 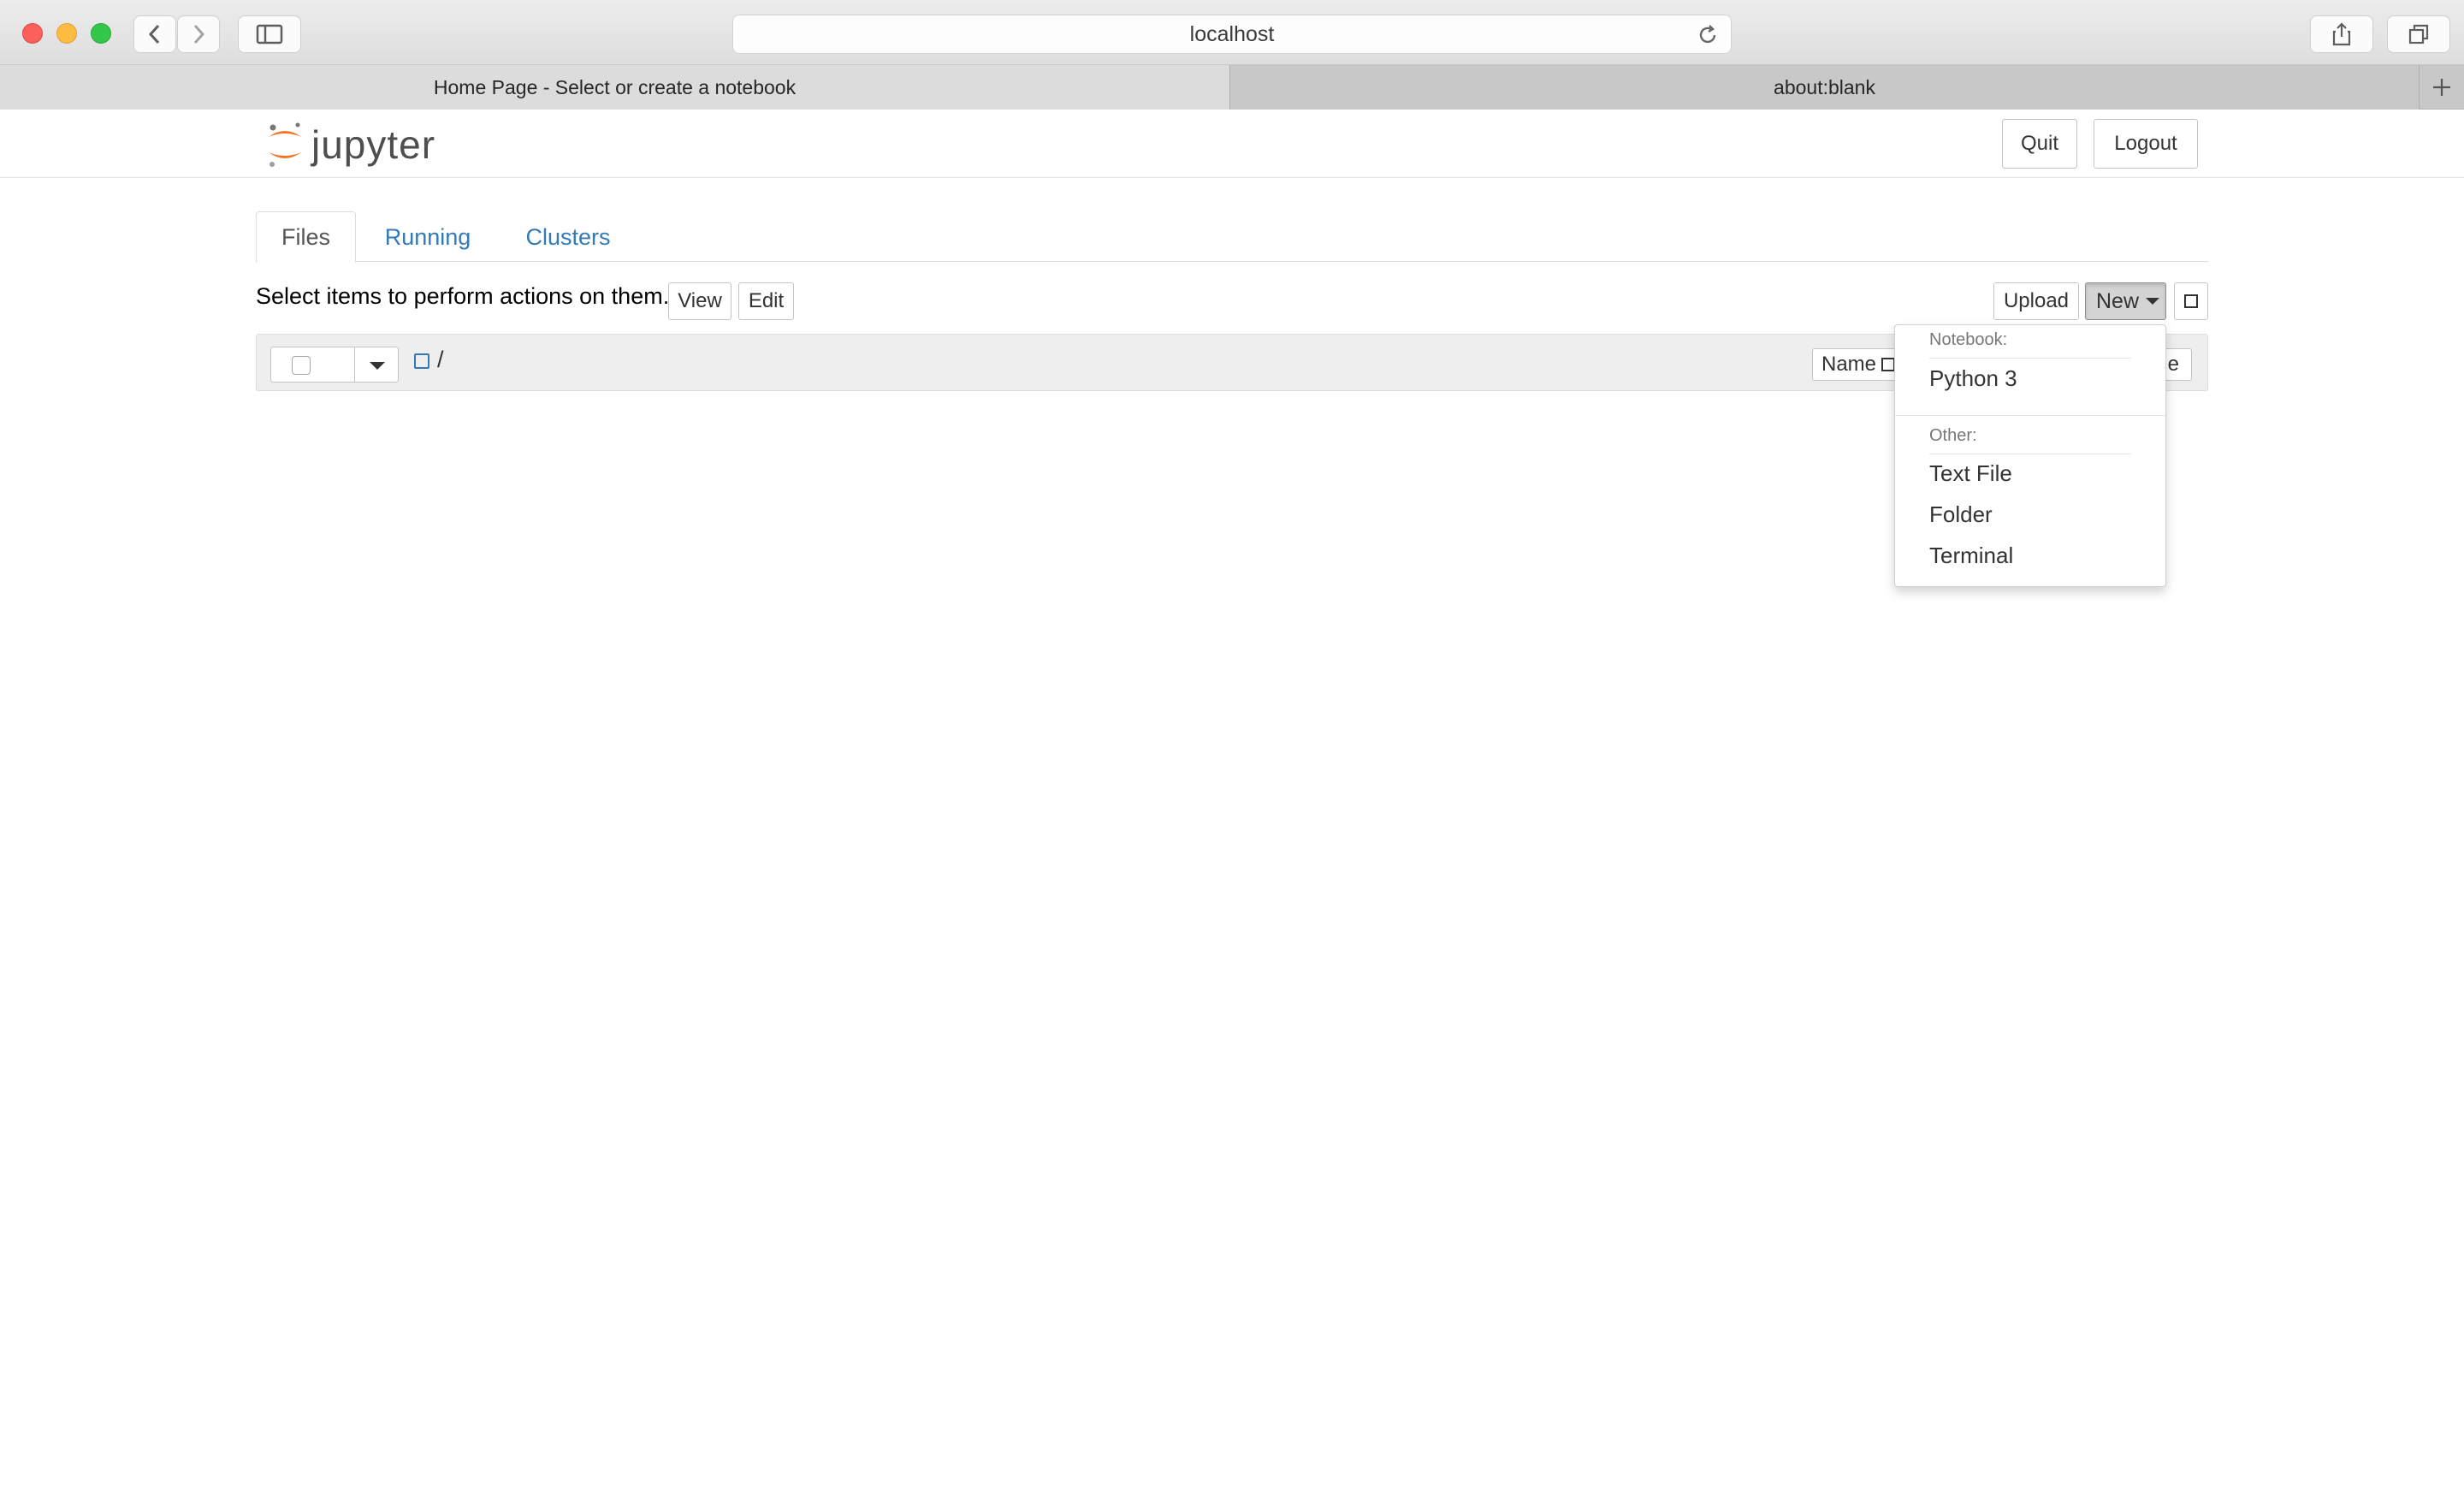 I want to click on share-button, so click(x=2341, y=34).